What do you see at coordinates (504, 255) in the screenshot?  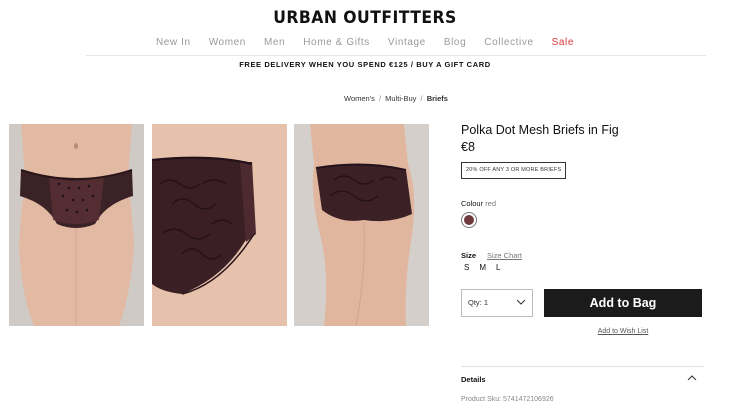 I see `size-chart-link: Size Chart` at bounding box center [504, 255].